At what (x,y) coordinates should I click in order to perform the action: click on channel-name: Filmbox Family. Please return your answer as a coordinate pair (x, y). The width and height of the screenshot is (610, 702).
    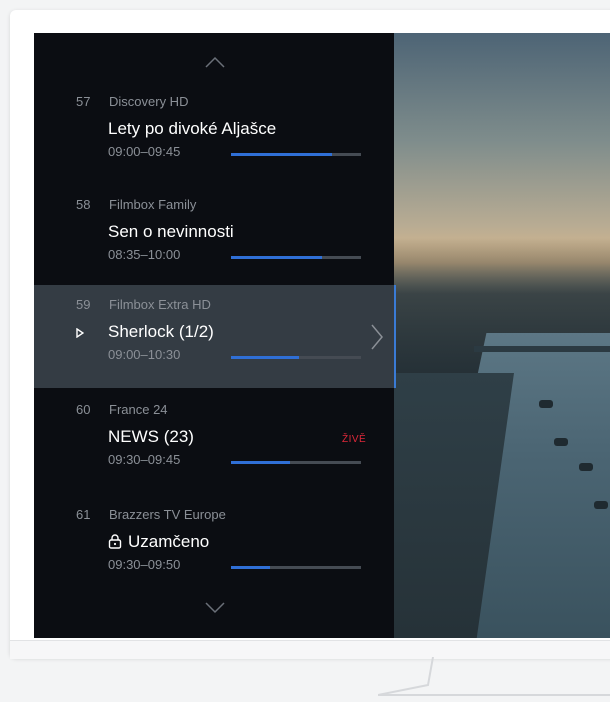
    Looking at the image, I should click on (153, 204).